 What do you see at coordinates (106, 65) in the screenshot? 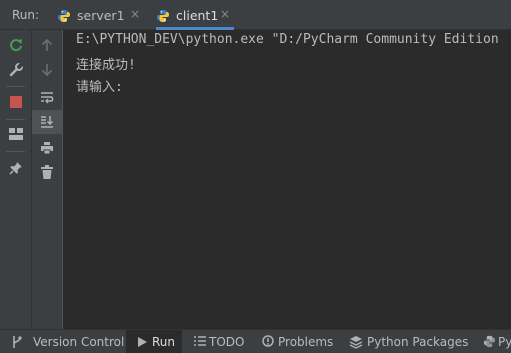
I see `console-line: 连接成功!` at bounding box center [106, 65].